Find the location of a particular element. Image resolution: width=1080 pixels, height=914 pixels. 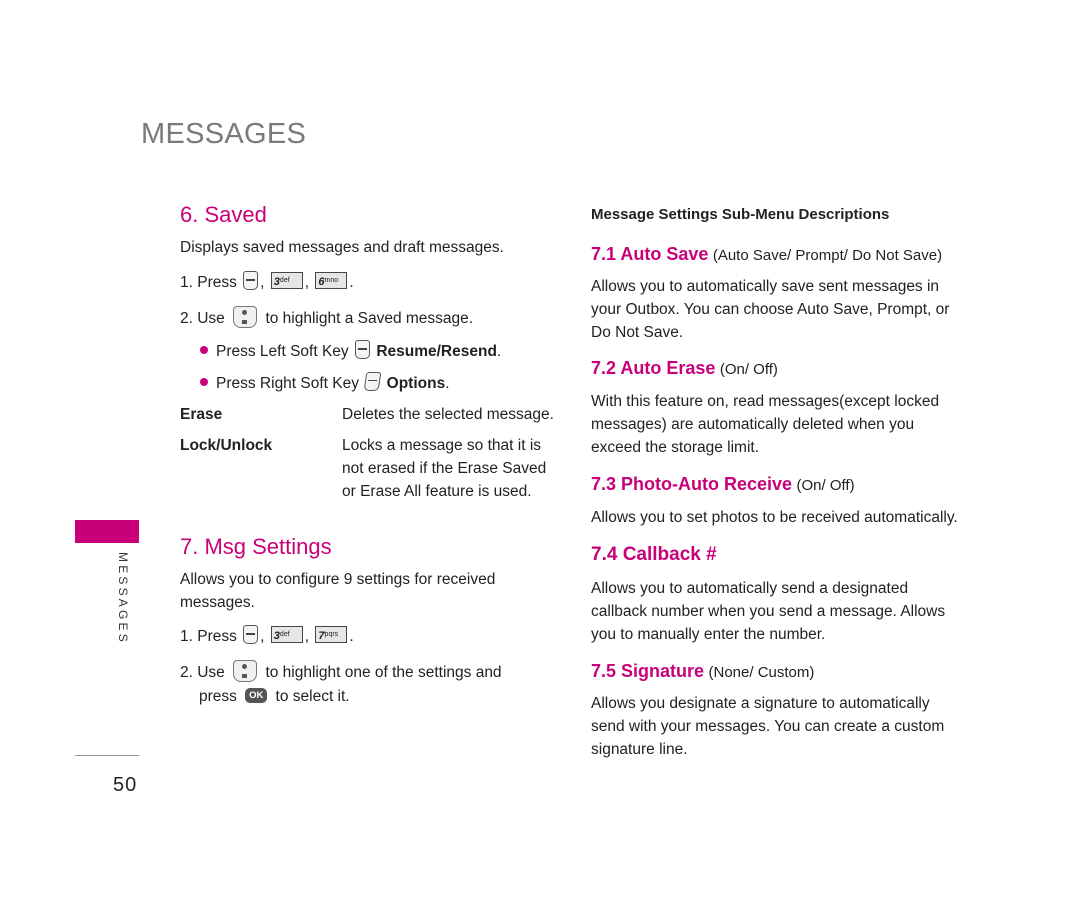

action-label: Resume/Resend is located at coordinates (436, 351).